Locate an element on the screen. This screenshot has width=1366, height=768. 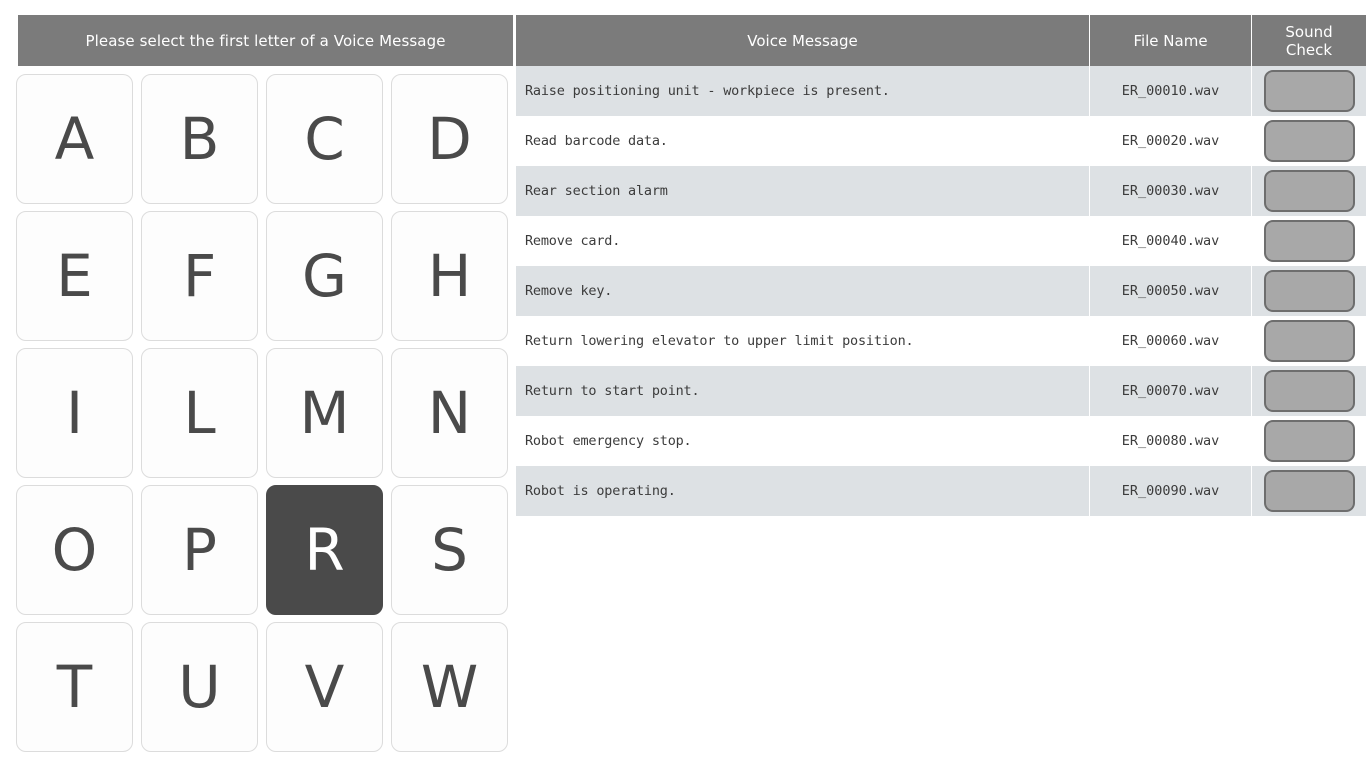
letter-key-u: U is located at coordinates (199, 687).